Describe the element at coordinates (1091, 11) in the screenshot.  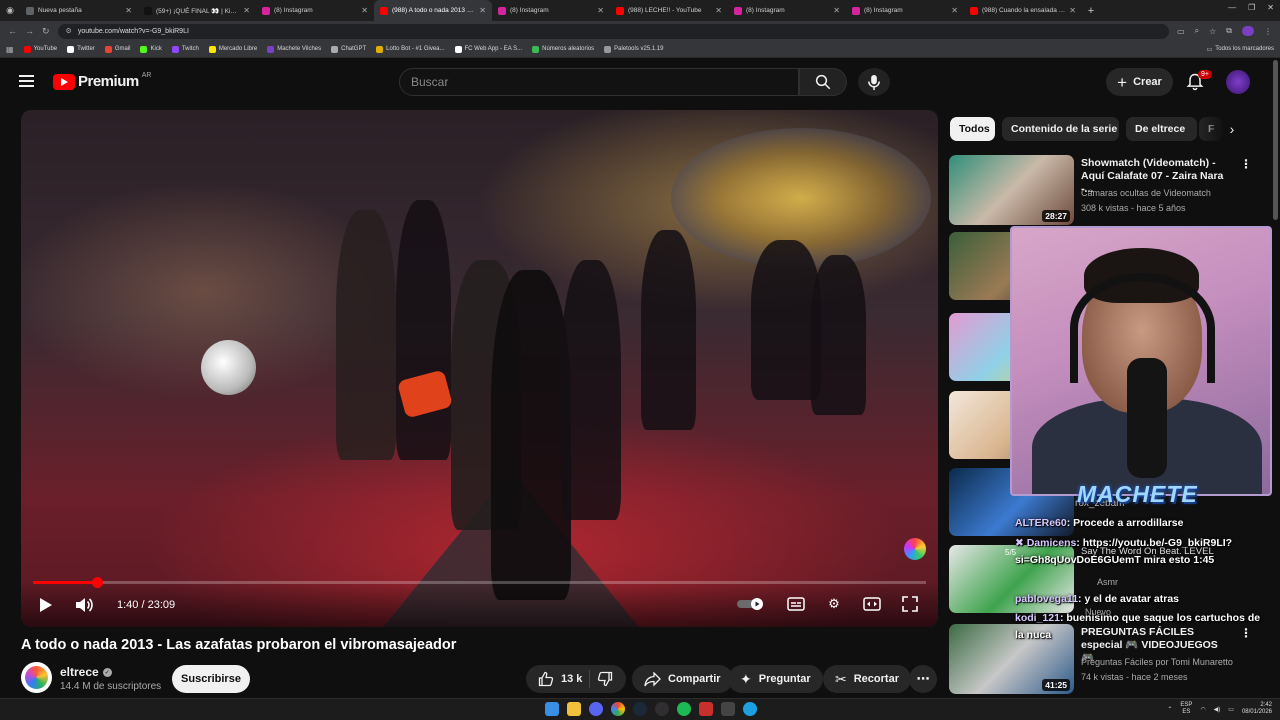
I see `new-tab-button: +` at that location.